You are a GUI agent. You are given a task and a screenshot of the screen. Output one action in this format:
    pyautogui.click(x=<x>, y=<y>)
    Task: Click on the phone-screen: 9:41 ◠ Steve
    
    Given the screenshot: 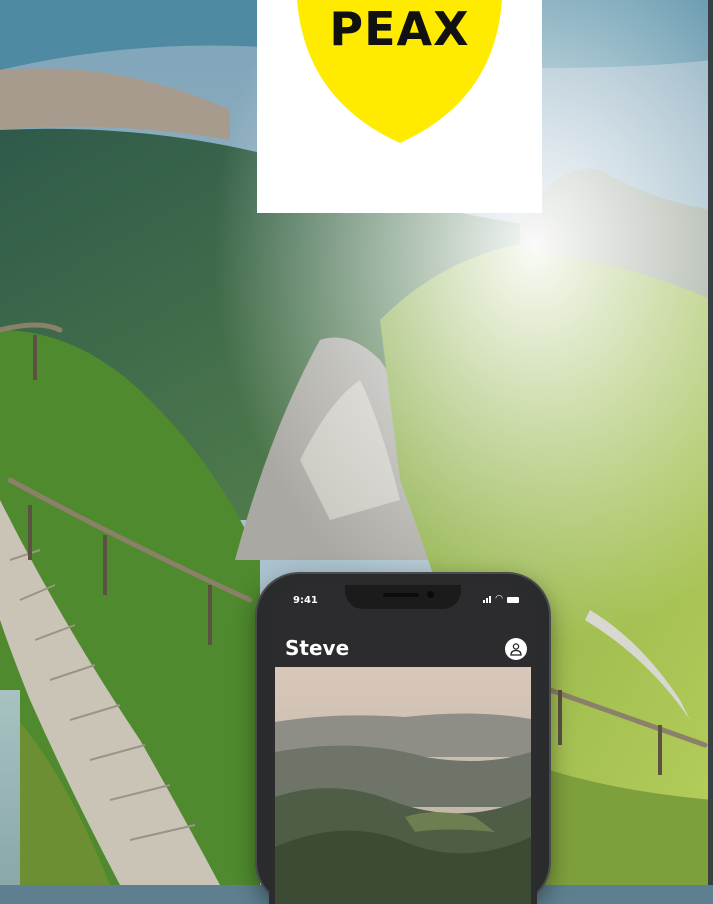 What is the action you would take?
    pyautogui.click(x=403, y=744)
    